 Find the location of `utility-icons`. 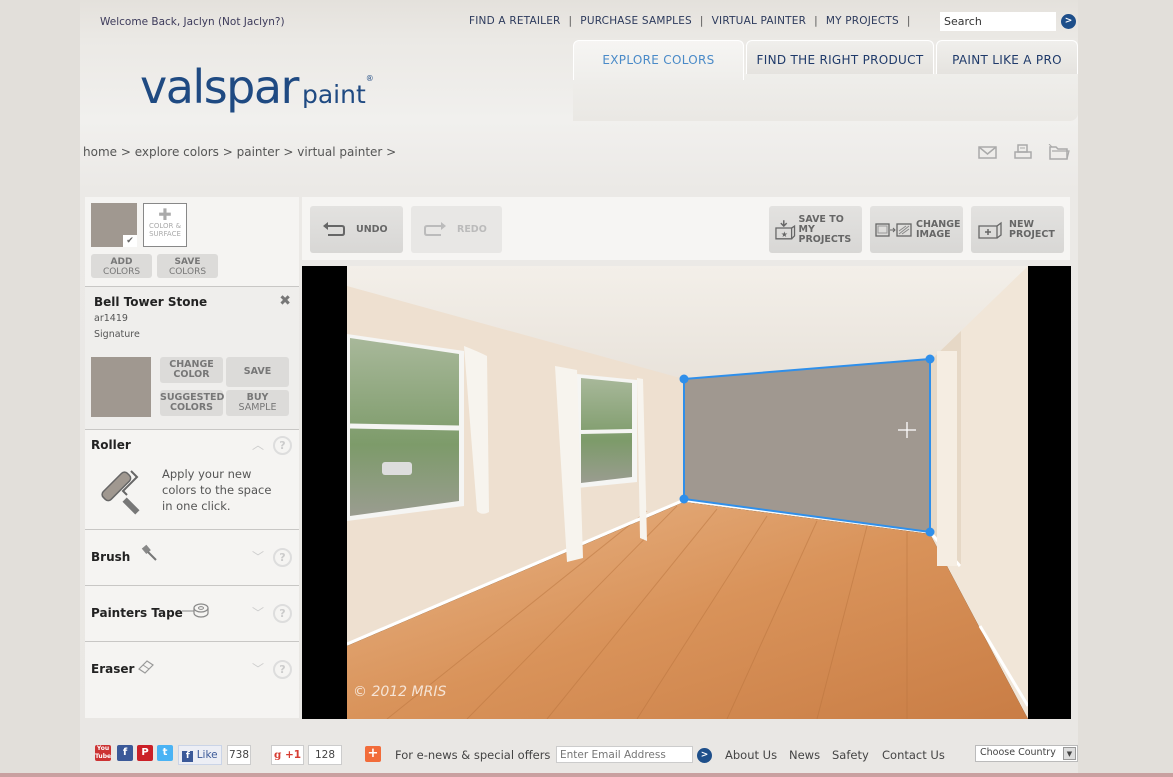

utility-icons is located at coordinates (1024, 151).